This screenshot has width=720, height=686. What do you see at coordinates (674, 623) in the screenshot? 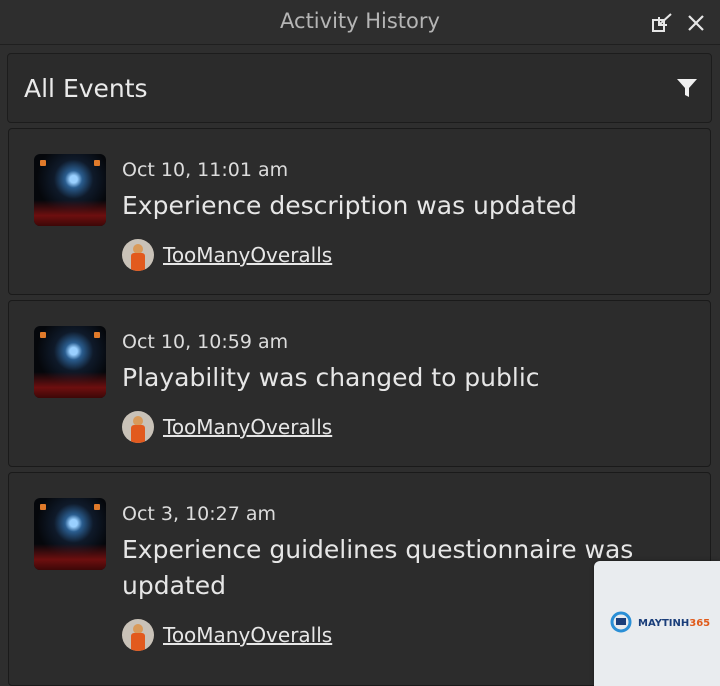
I see `watermark-brand: MAYTINH365` at bounding box center [674, 623].